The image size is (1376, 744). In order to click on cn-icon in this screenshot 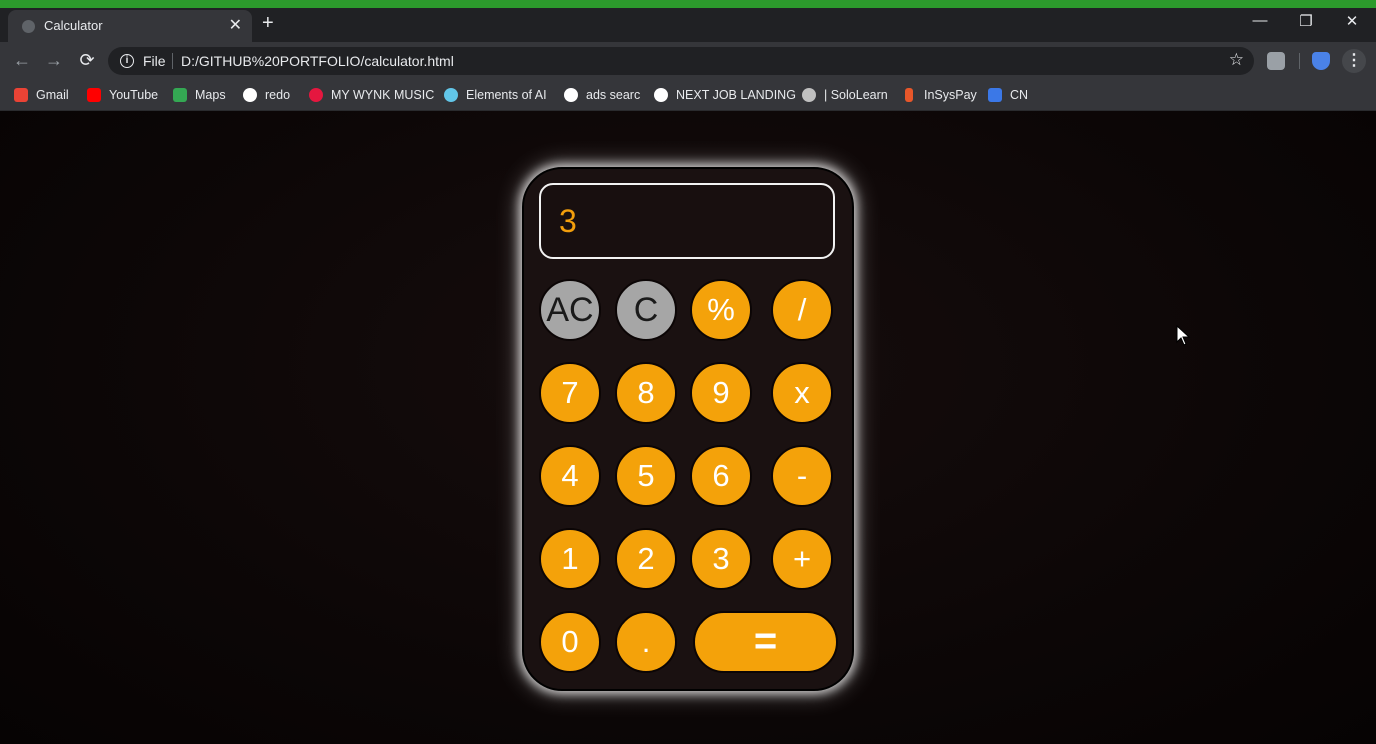, I will do `click(995, 95)`.